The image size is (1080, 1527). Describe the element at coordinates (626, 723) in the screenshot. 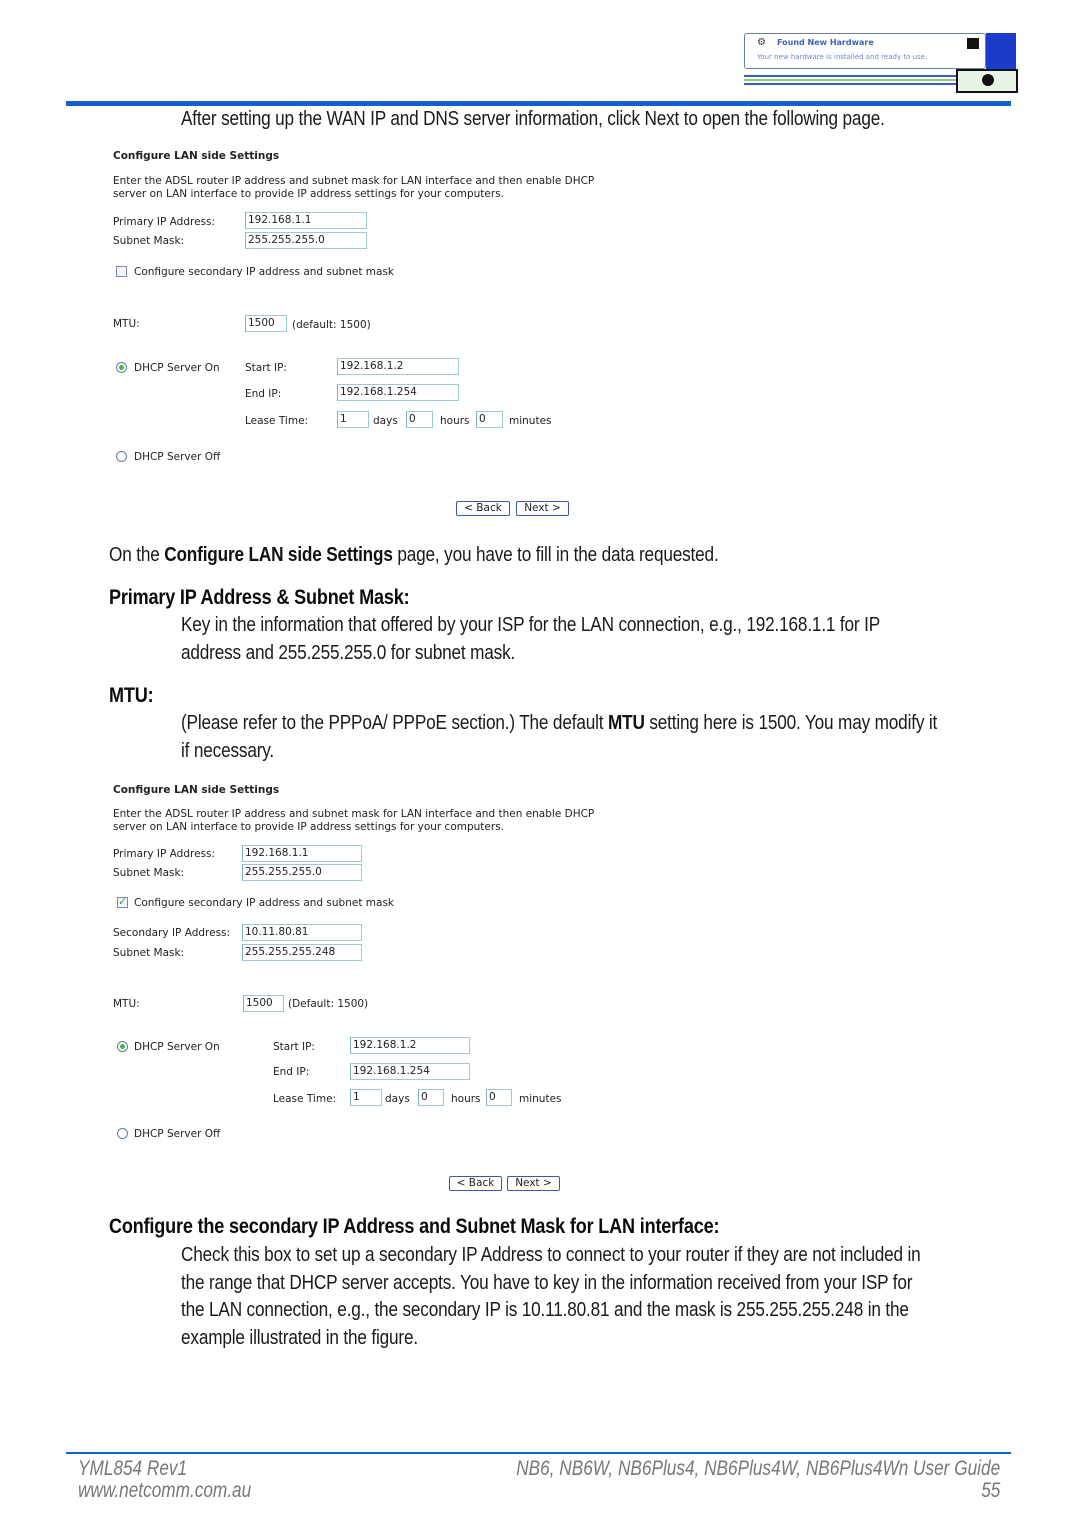

I see `mtu-line1-bold: MTU` at that location.